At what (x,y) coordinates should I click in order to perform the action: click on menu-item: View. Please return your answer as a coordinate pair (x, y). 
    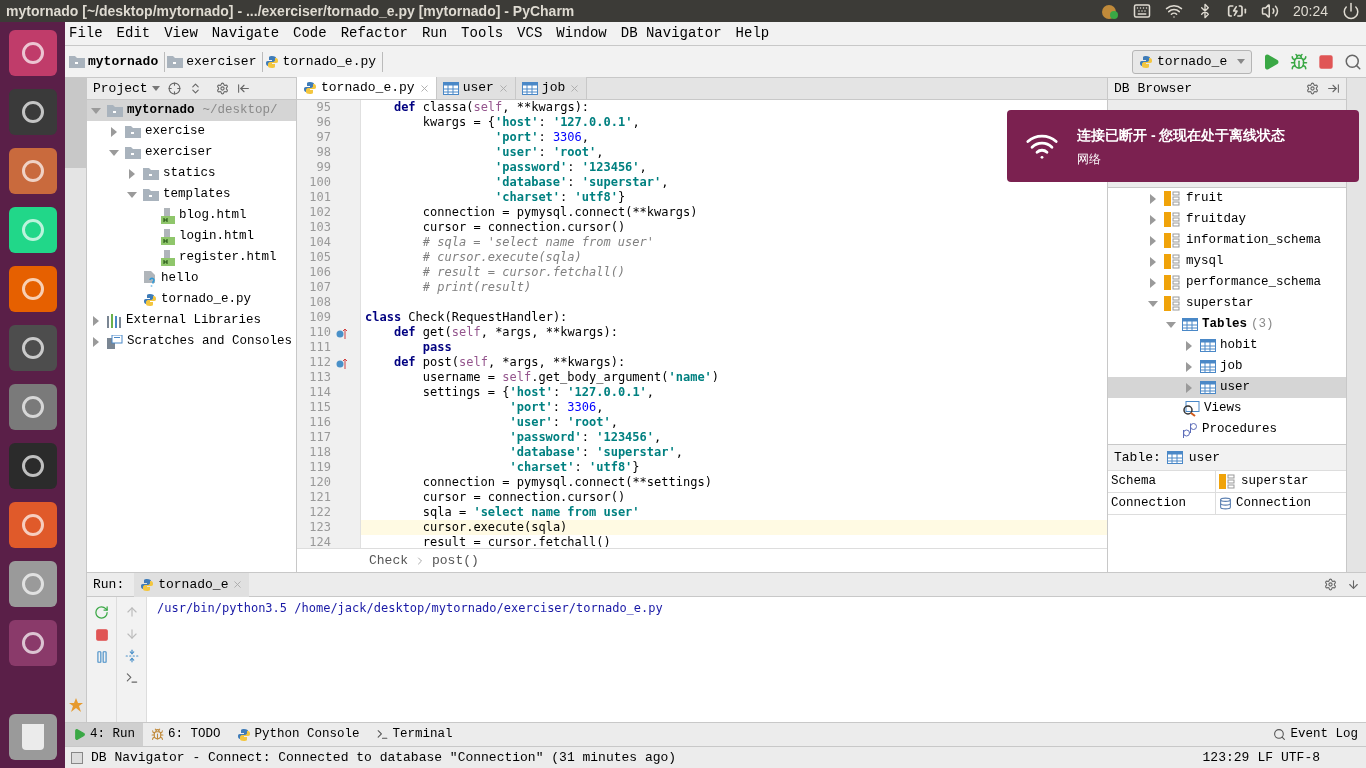
    Looking at the image, I should click on (181, 33).